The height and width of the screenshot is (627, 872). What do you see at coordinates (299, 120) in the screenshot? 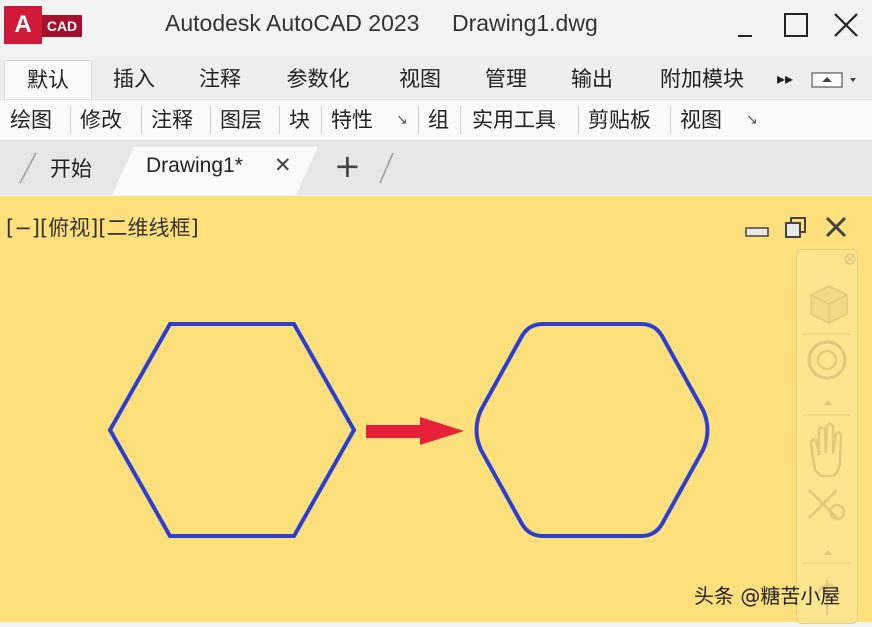
I see `panel-block: 块` at bounding box center [299, 120].